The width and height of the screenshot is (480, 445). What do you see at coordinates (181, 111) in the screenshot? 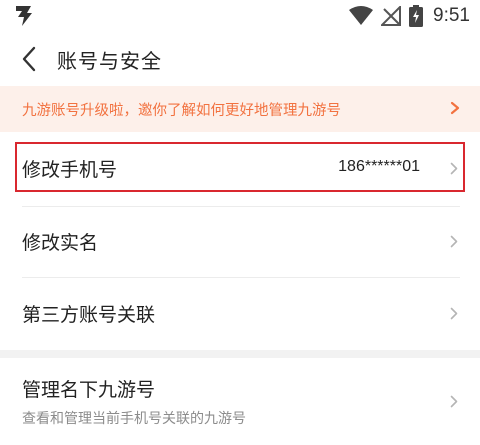
I see `banner-text: 九游账号升级啦，邀你了解如何更好地管理九游号` at bounding box center [181, 111].